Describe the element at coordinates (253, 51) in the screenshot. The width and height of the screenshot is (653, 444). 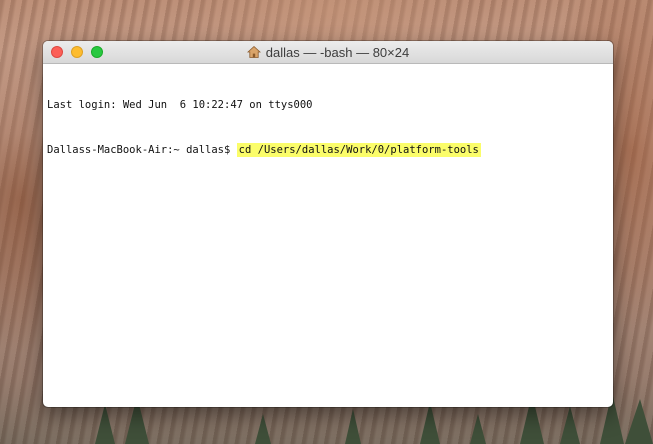
I see `home-folder-icon` at that location.